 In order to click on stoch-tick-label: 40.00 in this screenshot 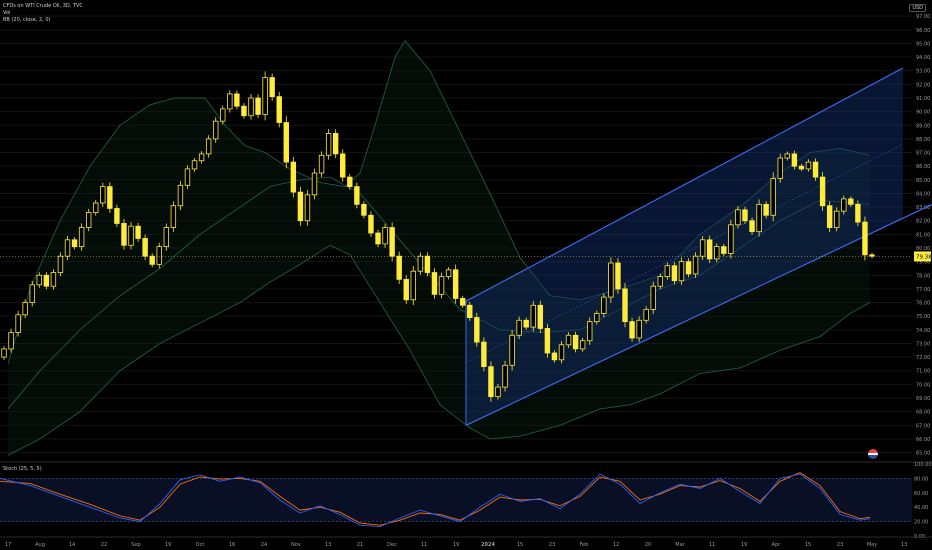, I will do `click(921, 508)`.